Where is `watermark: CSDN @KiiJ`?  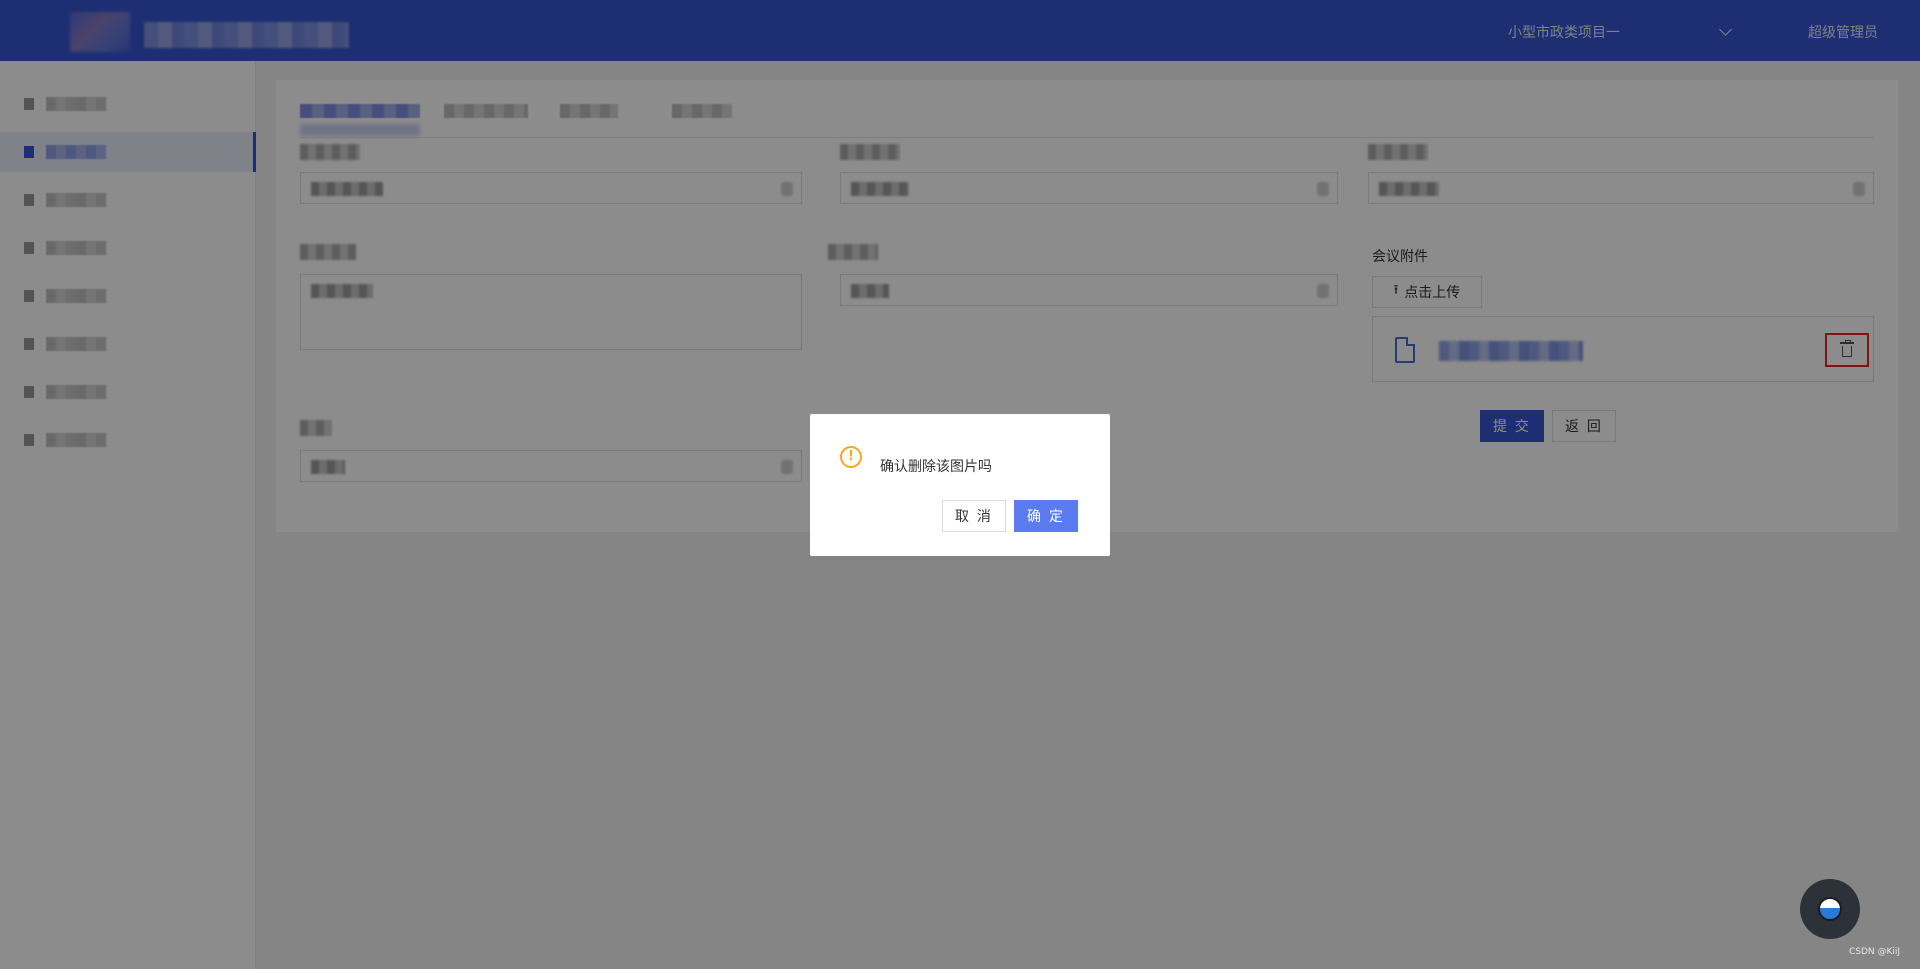 watermark: CSDN @KiiJ is located at coordinates (1875, 952).